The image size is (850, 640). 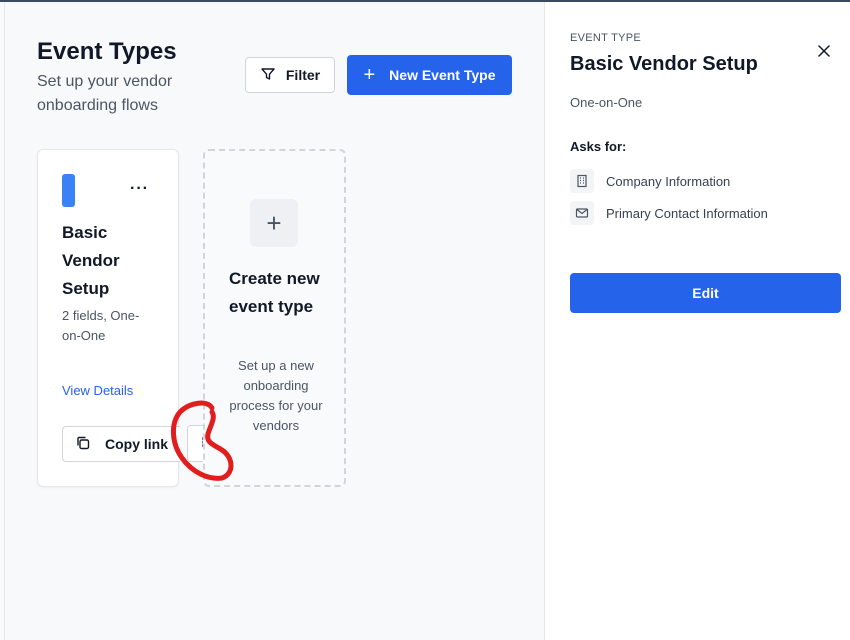 What do you see at coordinates (107, 51) in the screenshot?
I see `page-title: Event Types` at bounding box center [107, 51].